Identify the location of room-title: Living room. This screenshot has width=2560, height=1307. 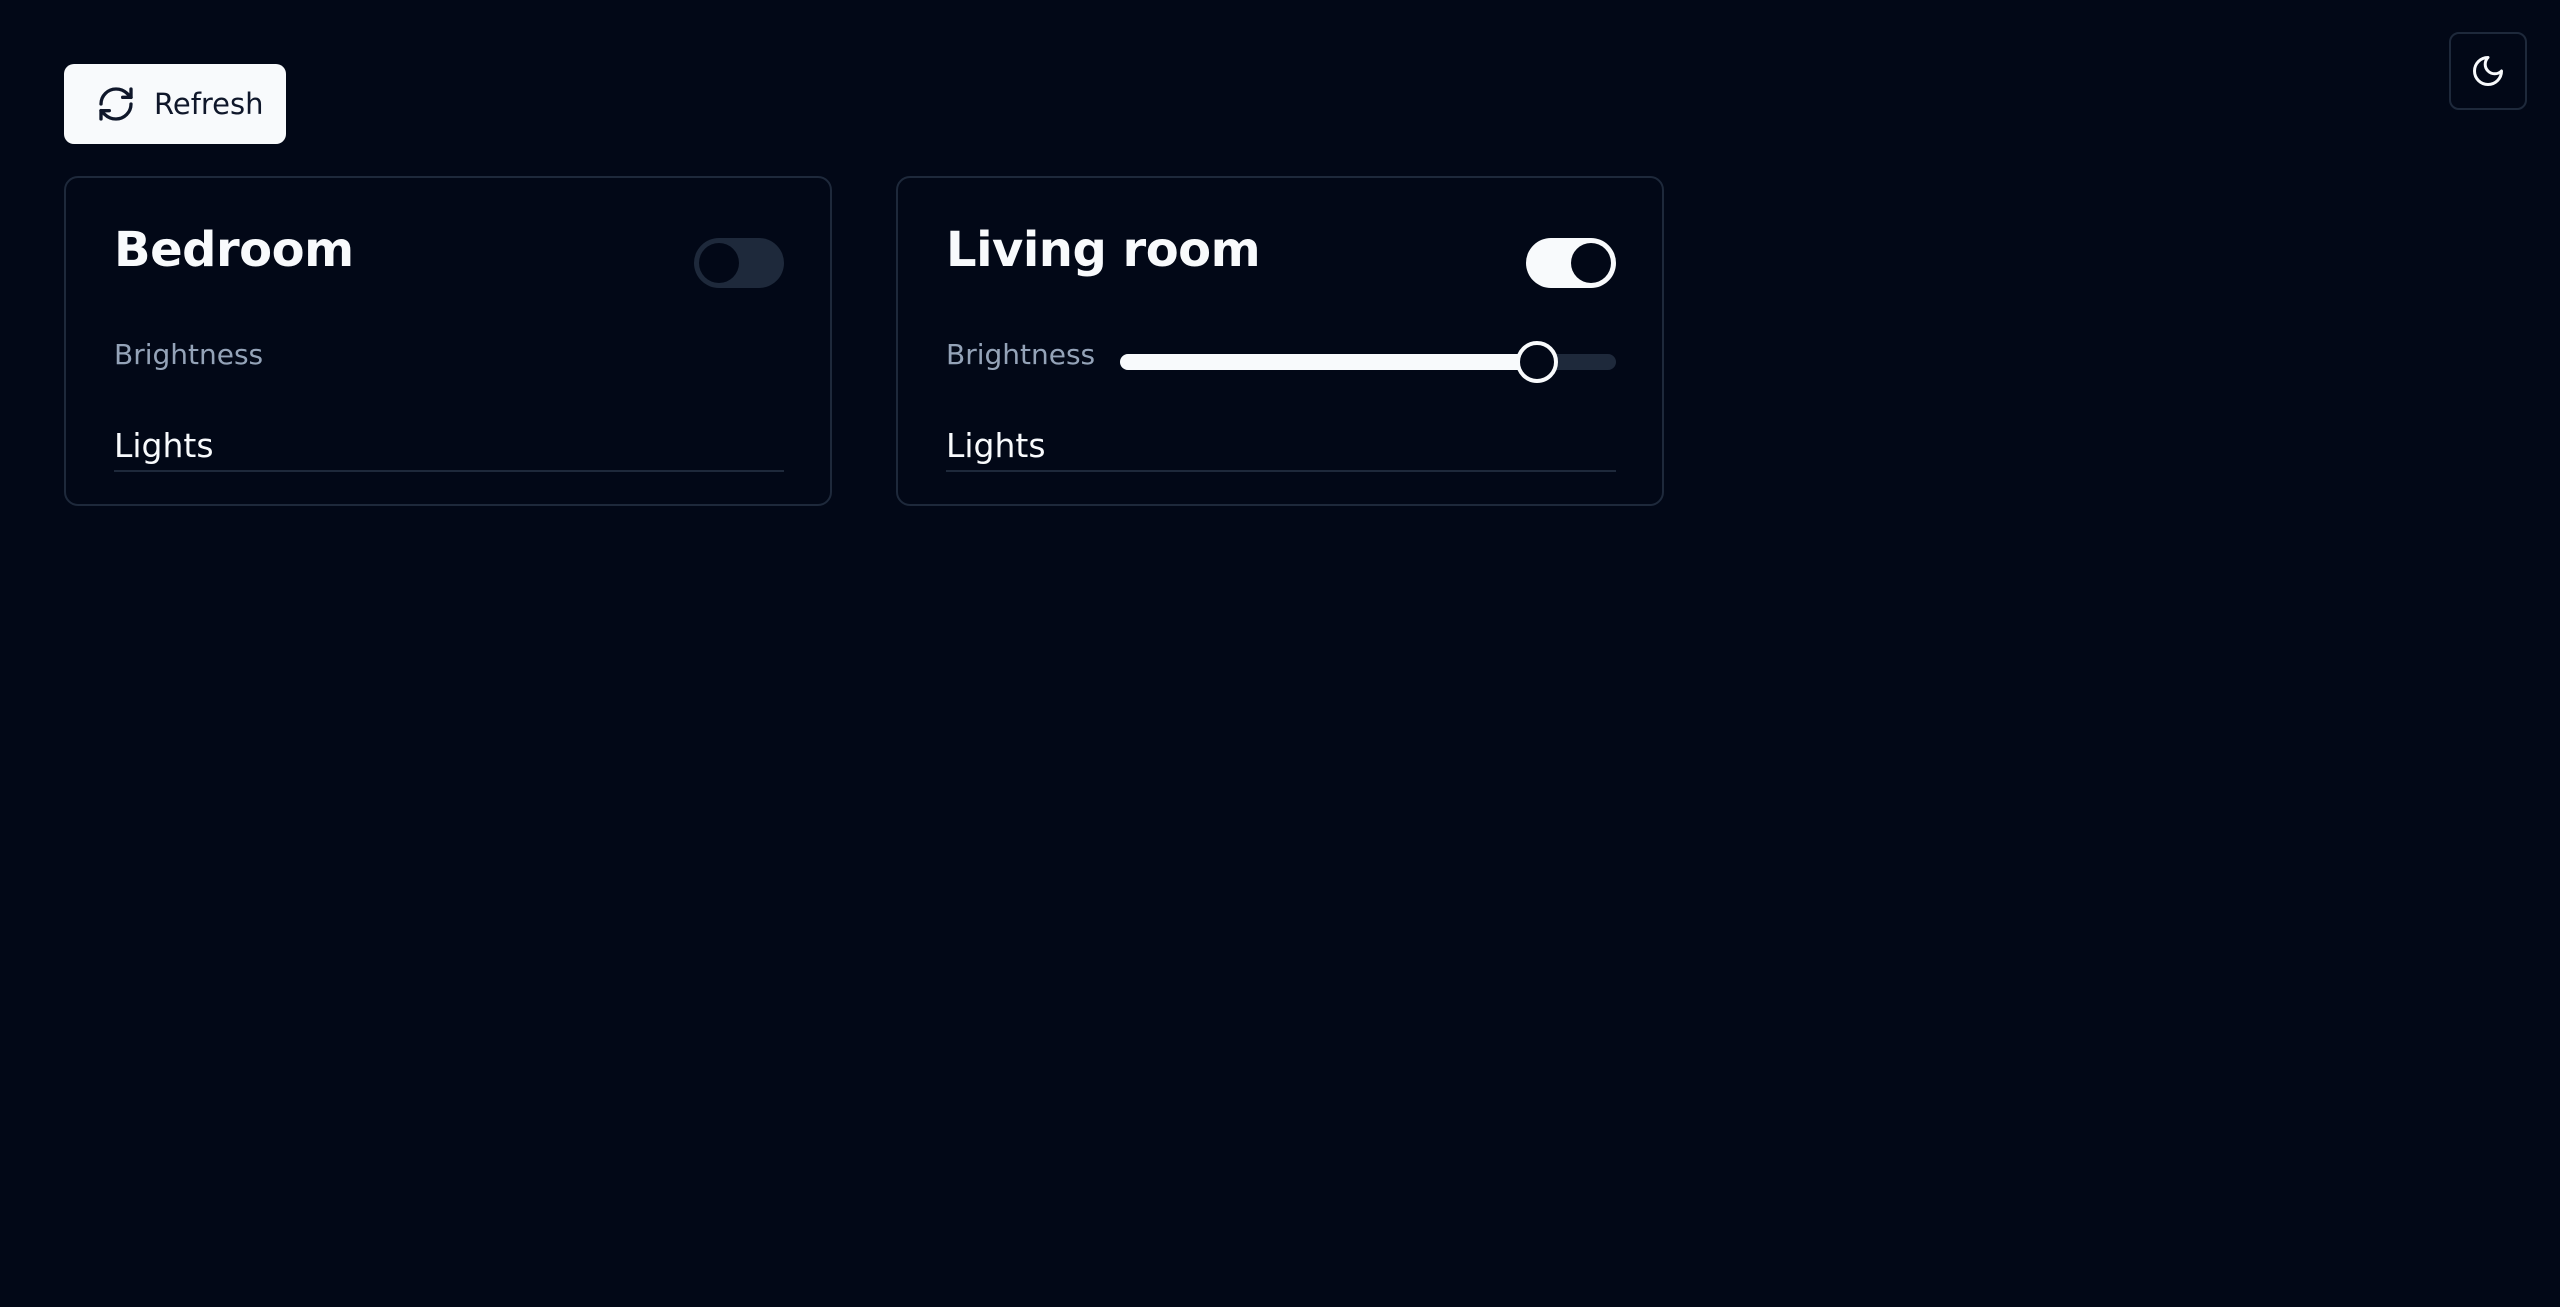
(1103, 250).